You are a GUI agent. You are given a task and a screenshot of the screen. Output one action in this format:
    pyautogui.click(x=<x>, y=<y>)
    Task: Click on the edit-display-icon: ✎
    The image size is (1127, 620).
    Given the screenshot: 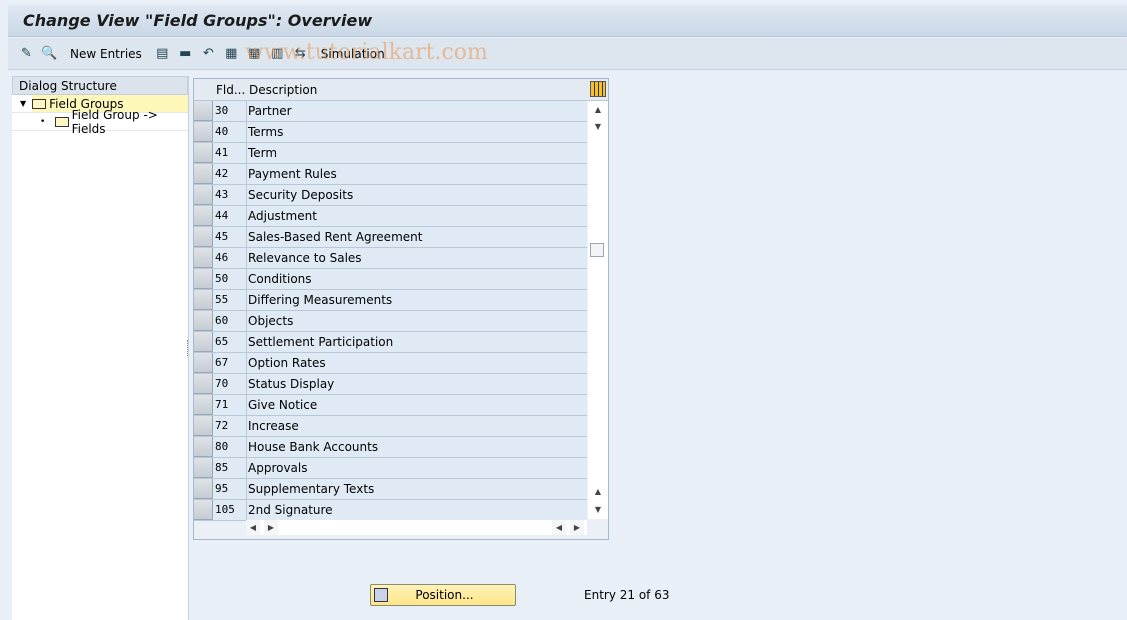 What is the action you would take?
    pyautogui.click(x=26, y=53)
    